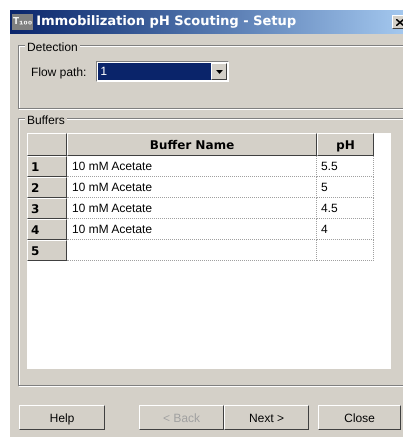  I want to click on row-header: 5, so click(47, 250).